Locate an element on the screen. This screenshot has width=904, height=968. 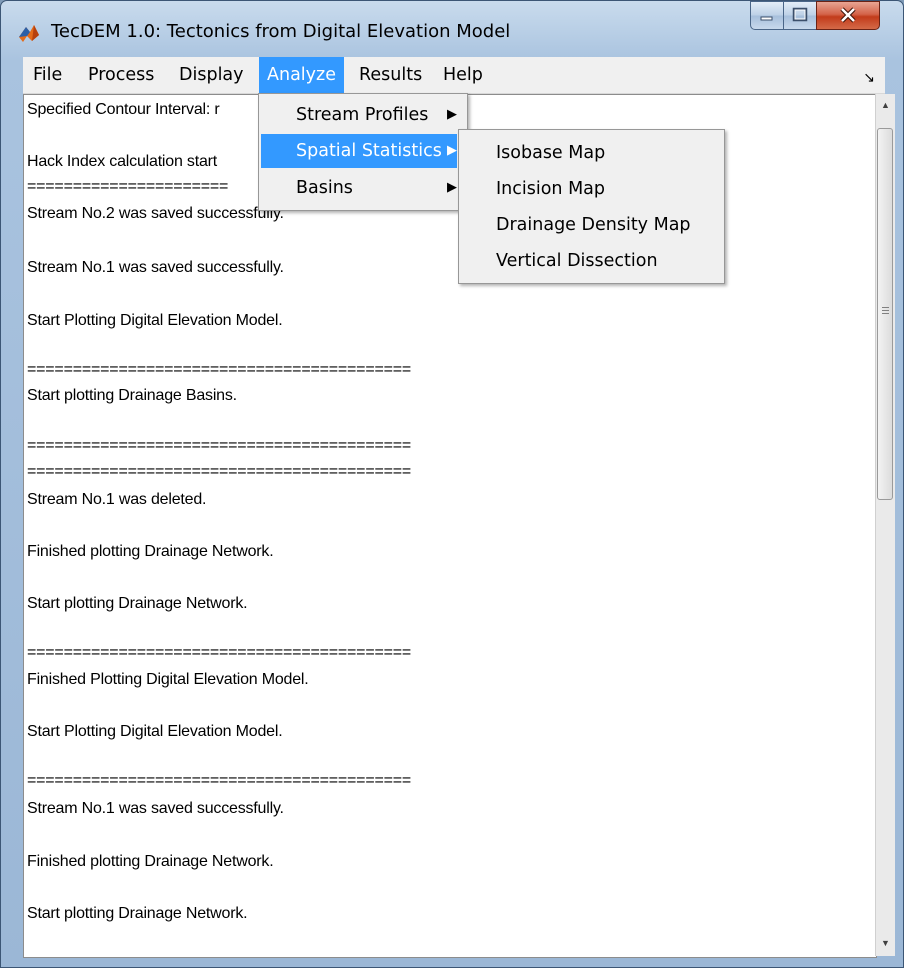
matlab-logo-icon is located at coordinates (29, 33).